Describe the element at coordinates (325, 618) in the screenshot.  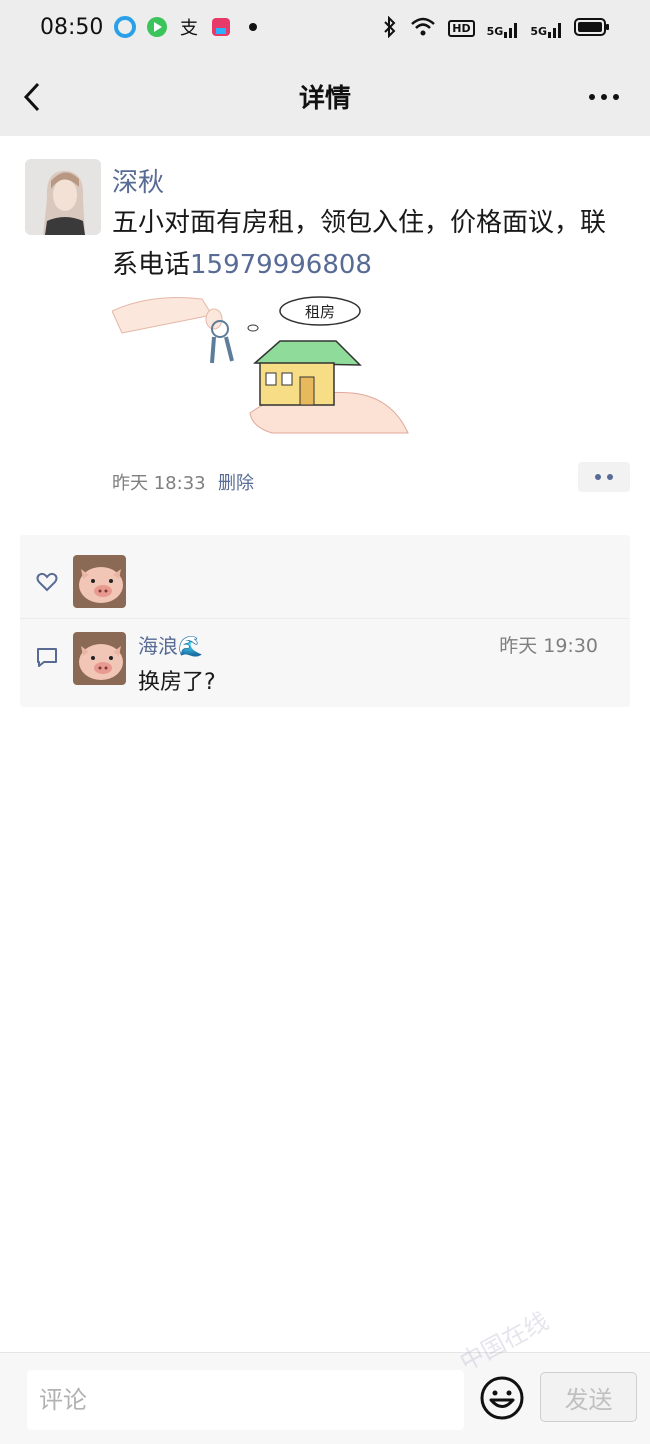
I see `panel-divider` at that location.